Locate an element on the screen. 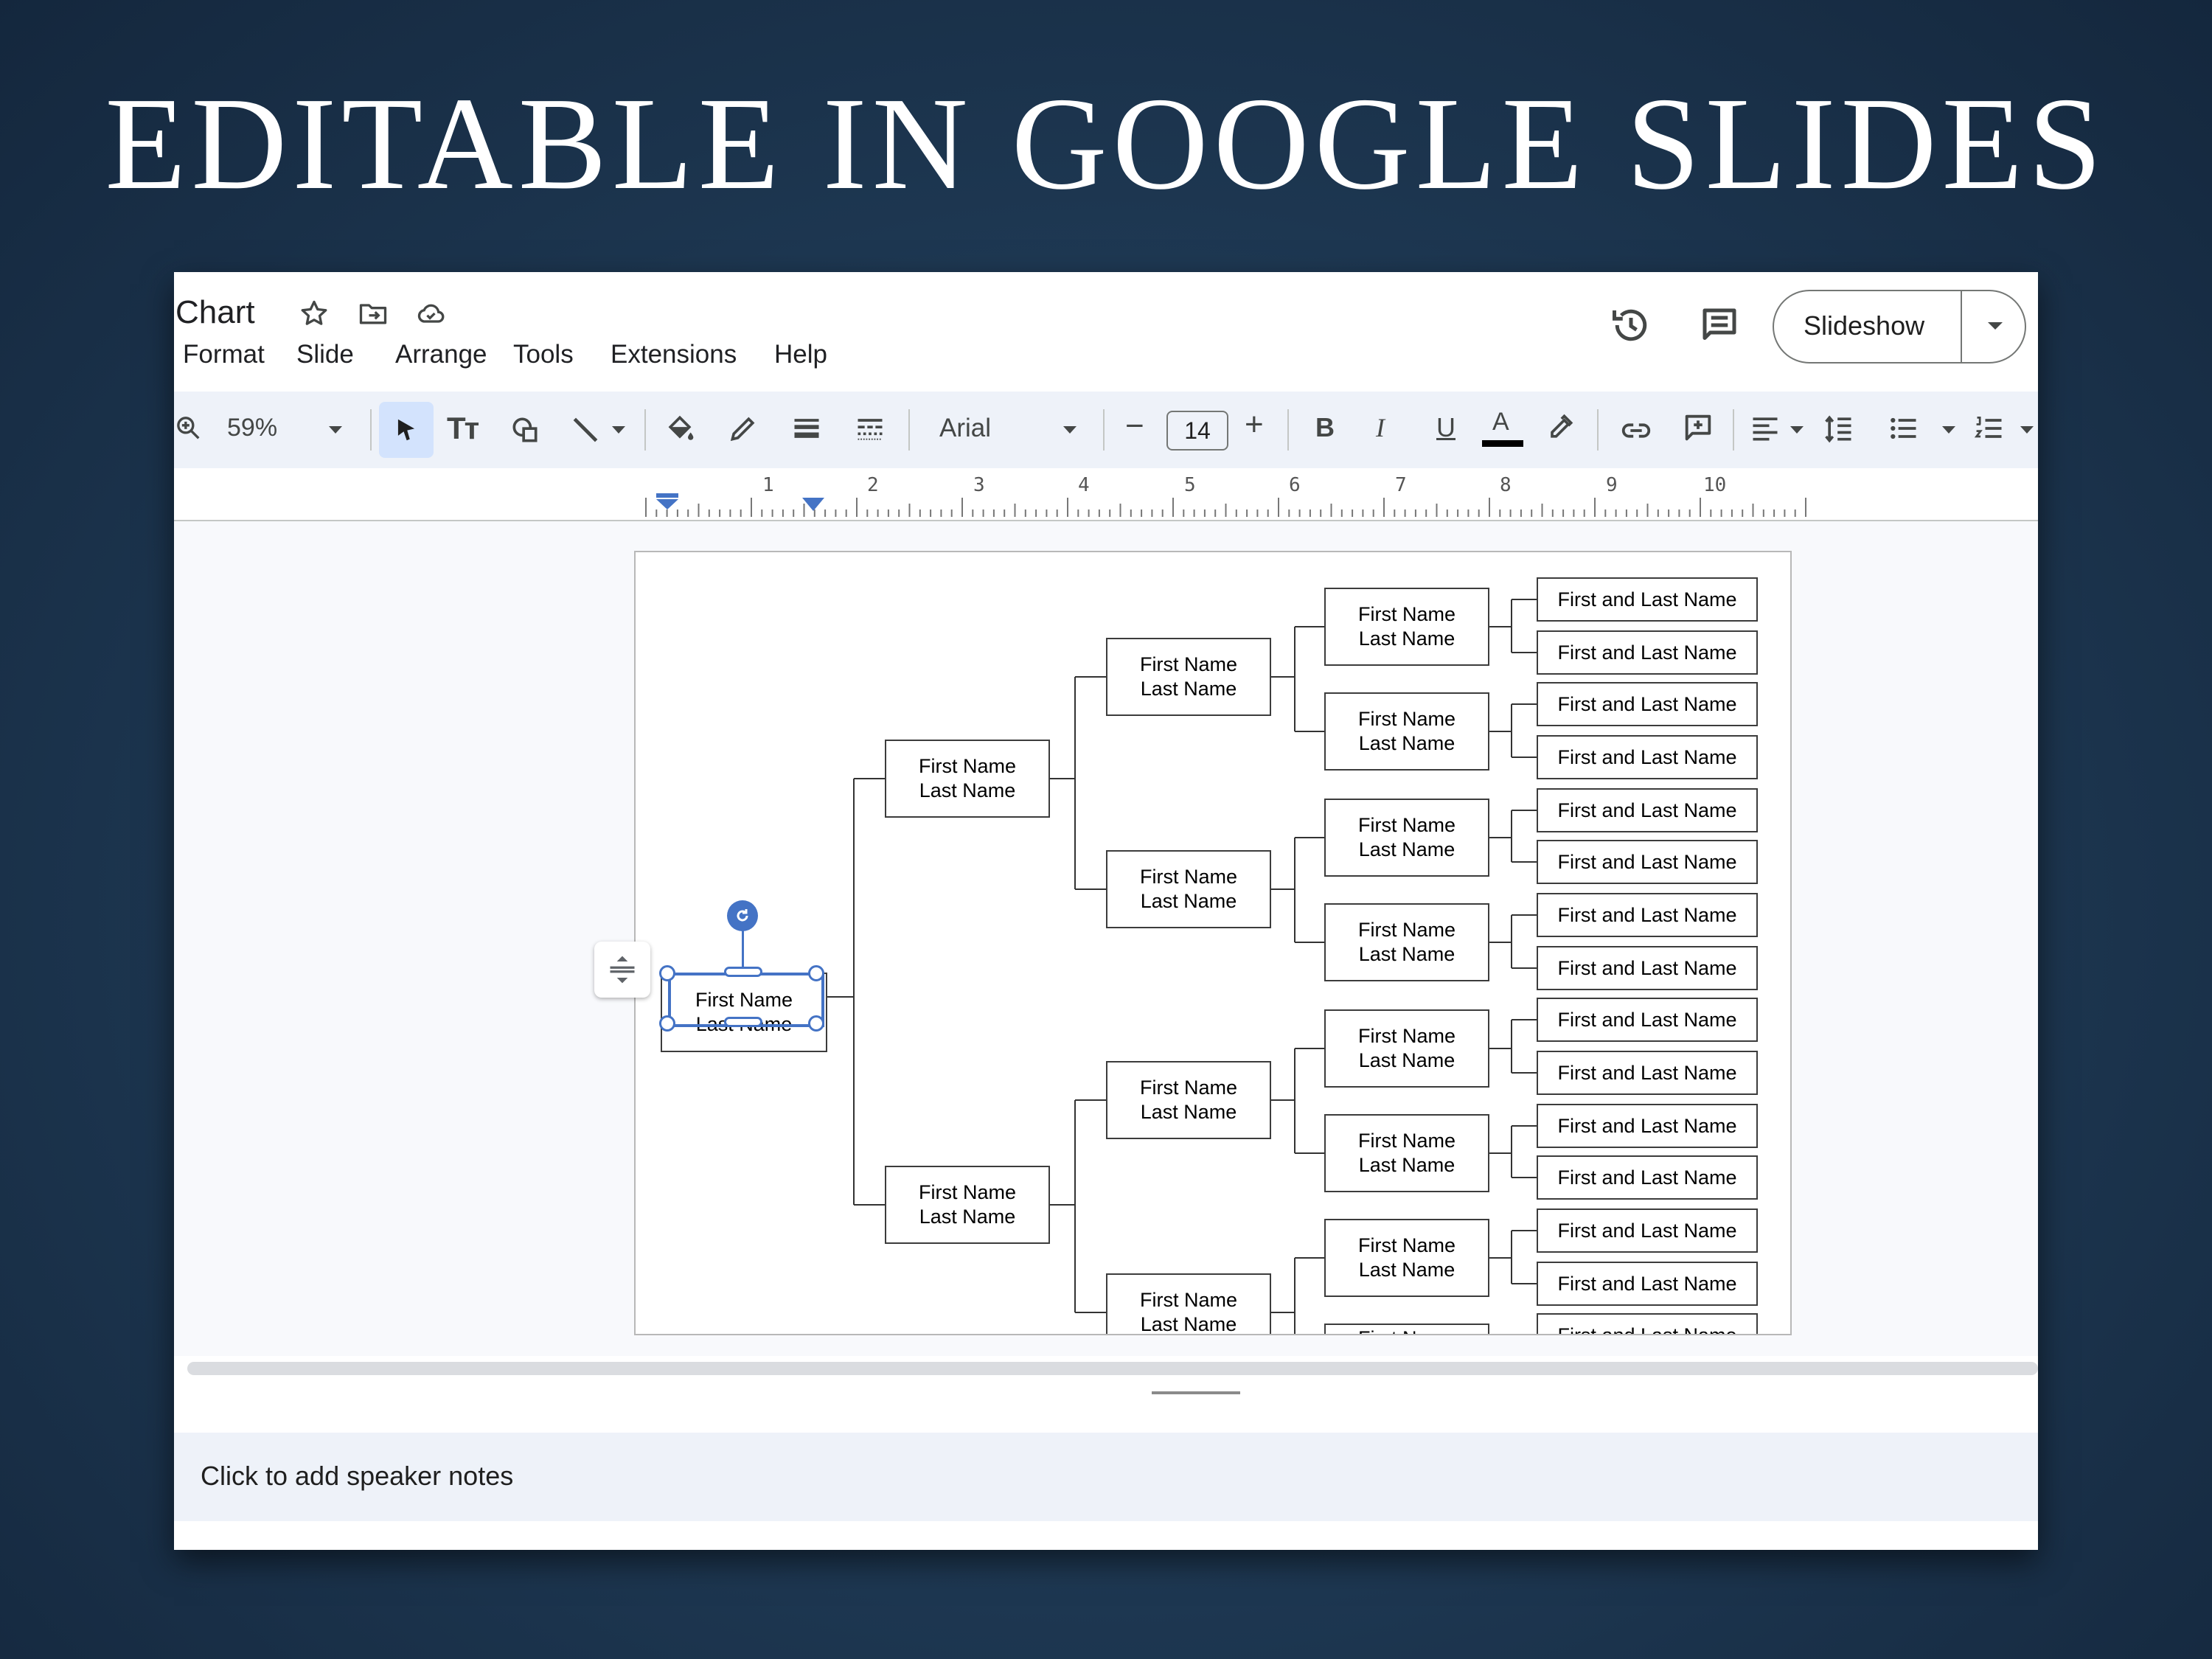 This screenshot has width=2212, height=1659. shape-icon is located at coordinates (525, 430).